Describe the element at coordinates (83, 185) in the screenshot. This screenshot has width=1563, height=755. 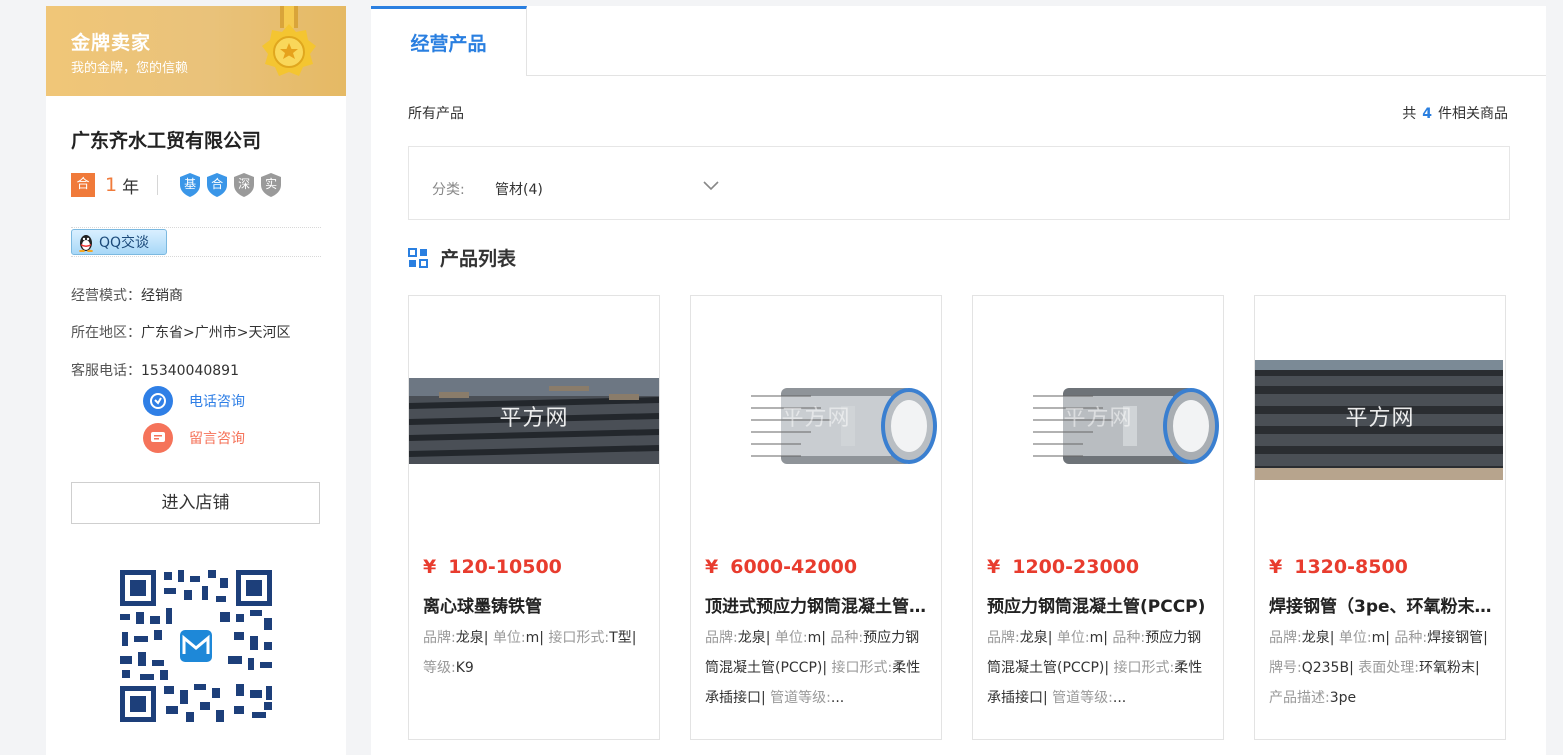
I see `he-badge: 合` at that location.